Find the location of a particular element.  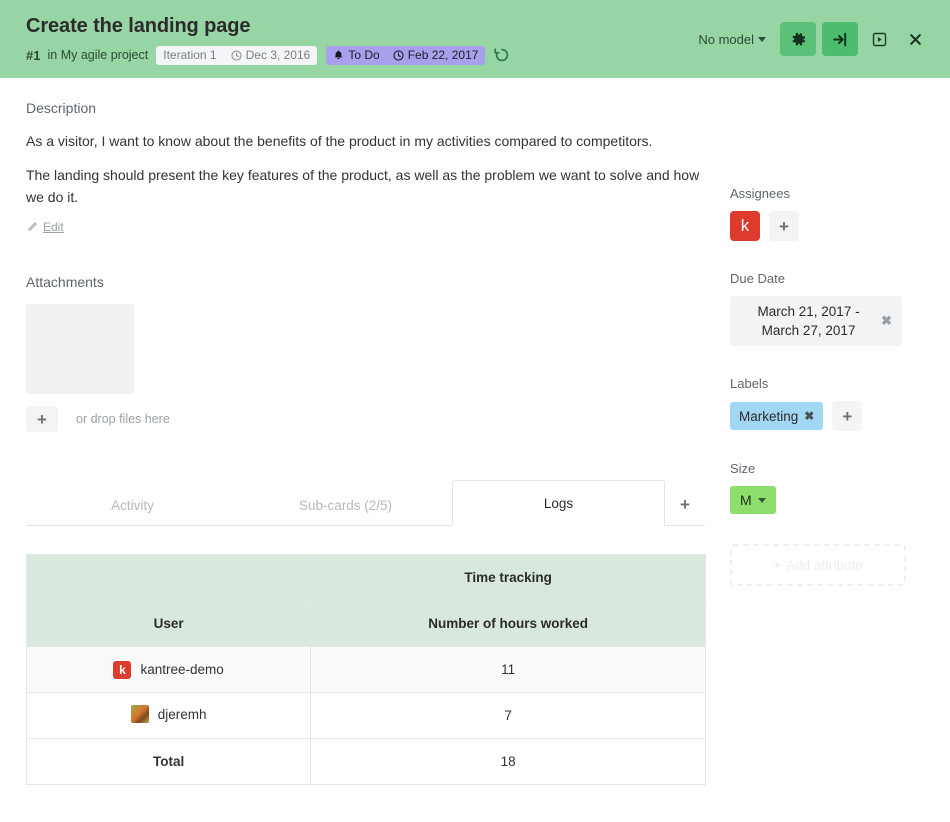

total-label: Total is located at coordinates (168, 761).